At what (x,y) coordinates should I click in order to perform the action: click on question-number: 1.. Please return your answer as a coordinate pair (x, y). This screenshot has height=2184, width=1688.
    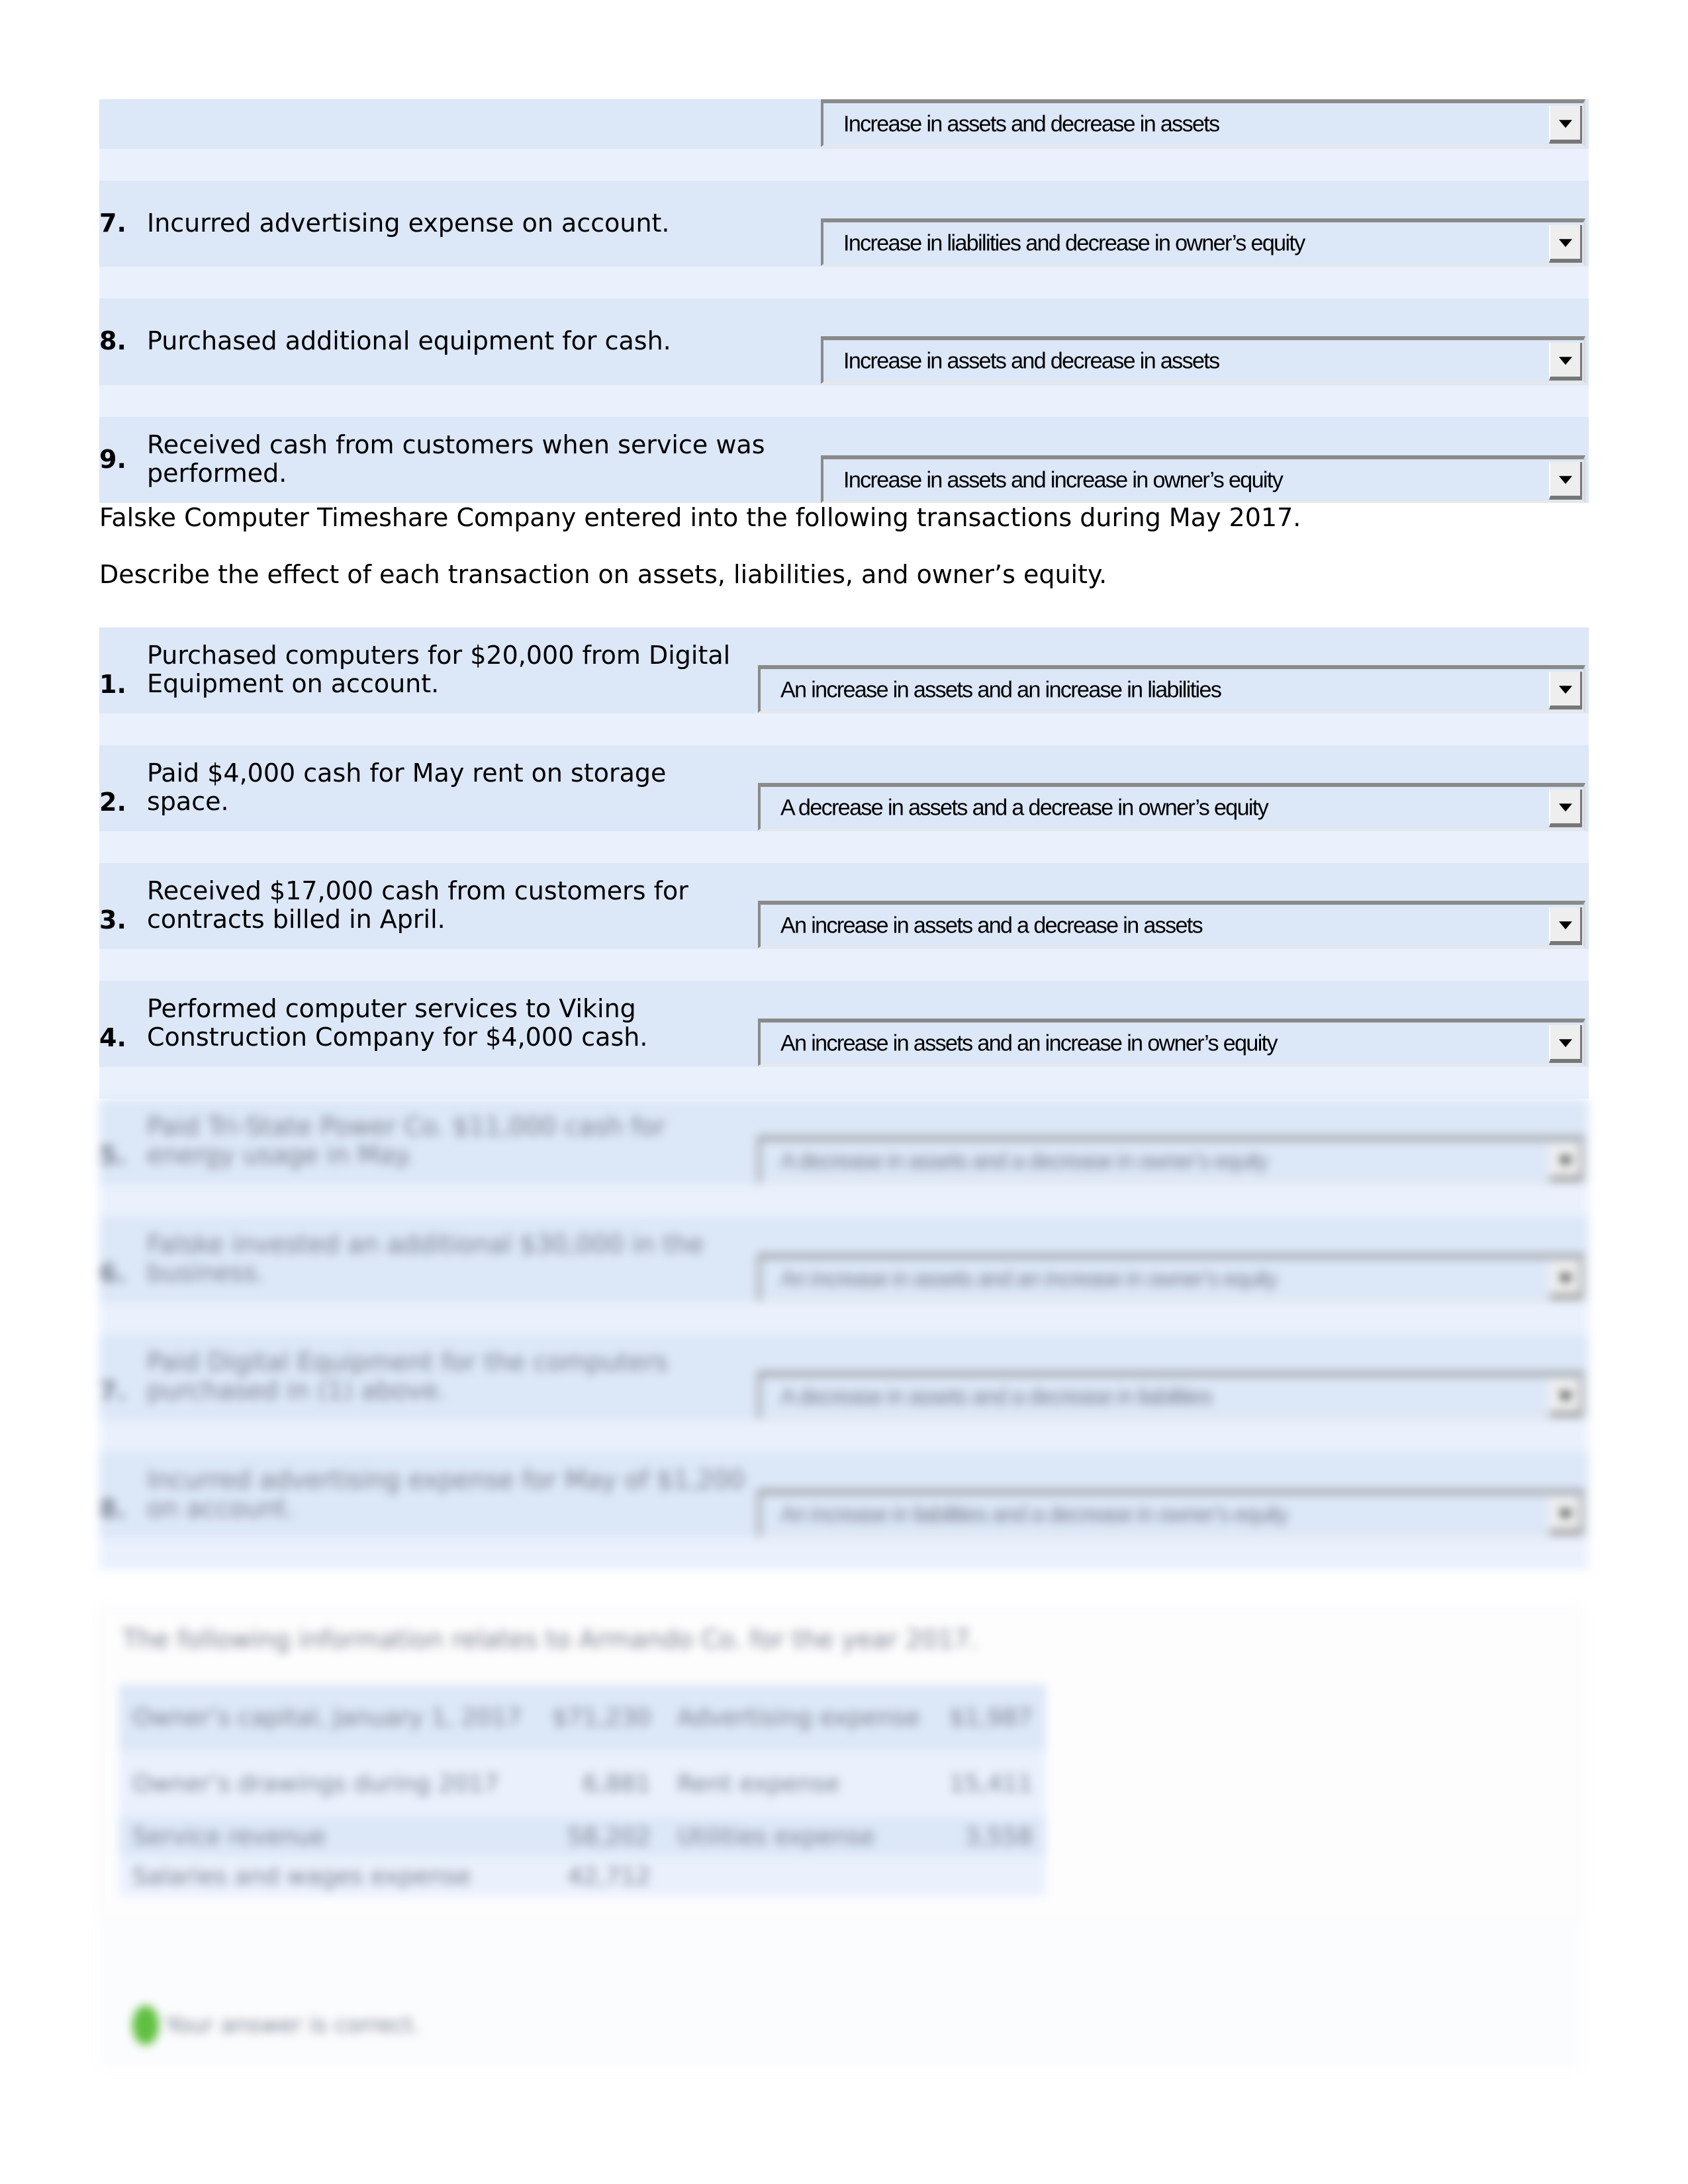
    Looking at the image, I should click on (112, 684).